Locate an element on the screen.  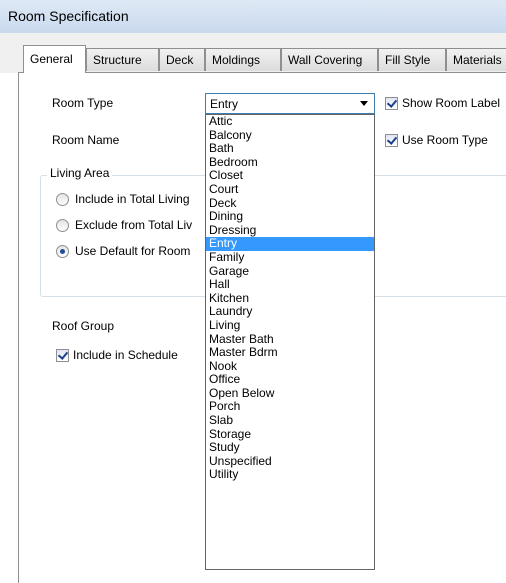
dropdown-option: Dressing is located at coordinates (290, 230).